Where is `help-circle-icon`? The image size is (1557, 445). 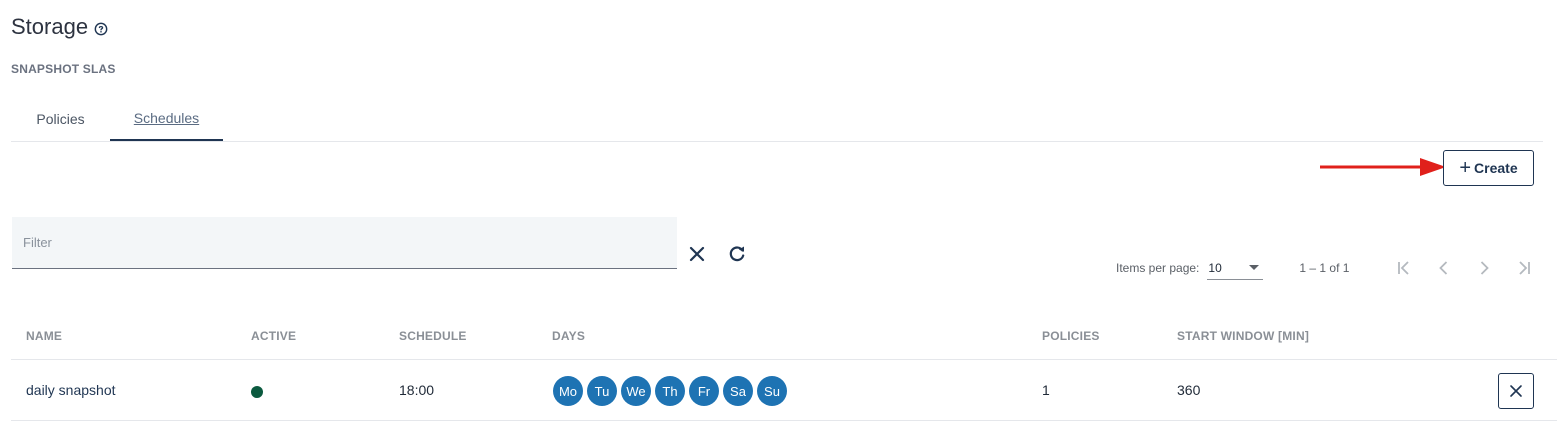 help-circle-icon is located at coordinates (101, 29).